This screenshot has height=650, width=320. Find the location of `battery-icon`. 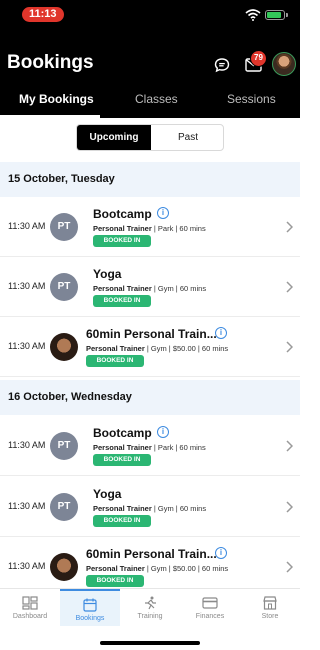

battery-icon is located at coordinates (275, 15).